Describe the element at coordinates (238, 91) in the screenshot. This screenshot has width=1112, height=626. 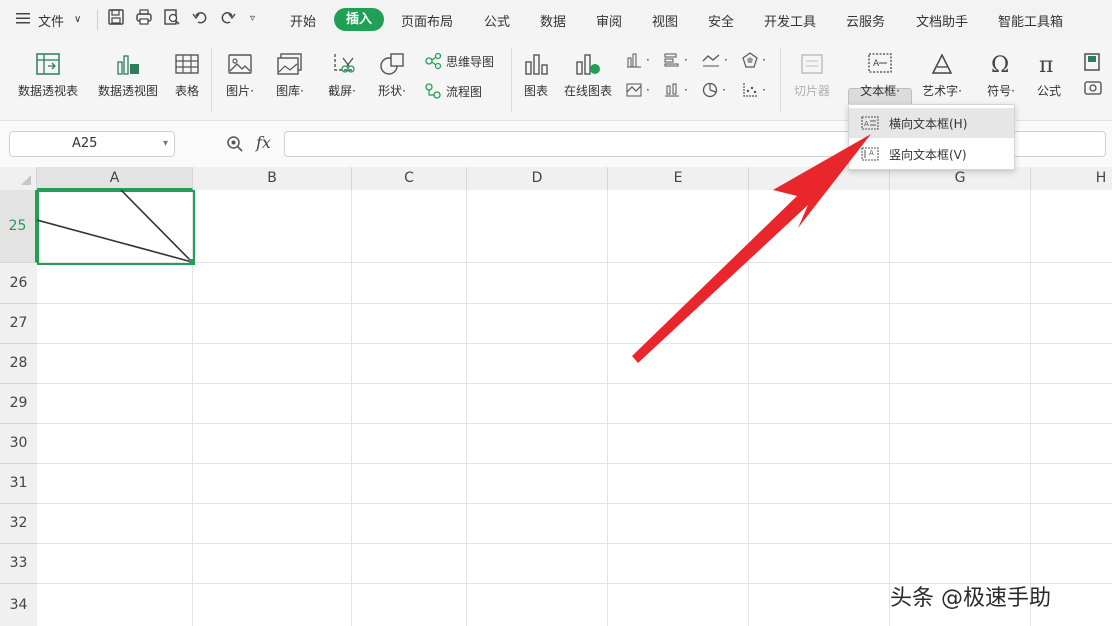
I see `picture-label: 图片` at that location.